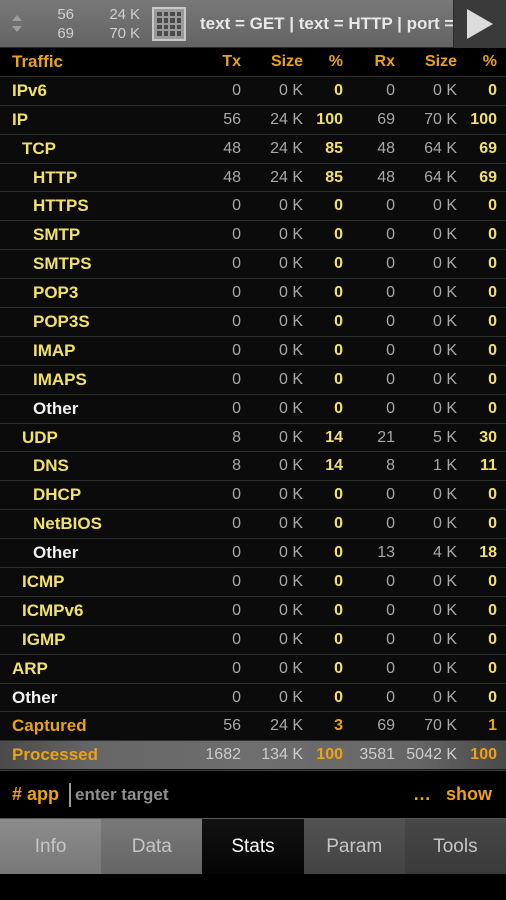 This screenshot has width=506, height=900. Describe the element at coordinates (253, 611) in the screenshot. I see `table-row: ICMPv6 0 0 K 0 0 0 K 0` at that location.